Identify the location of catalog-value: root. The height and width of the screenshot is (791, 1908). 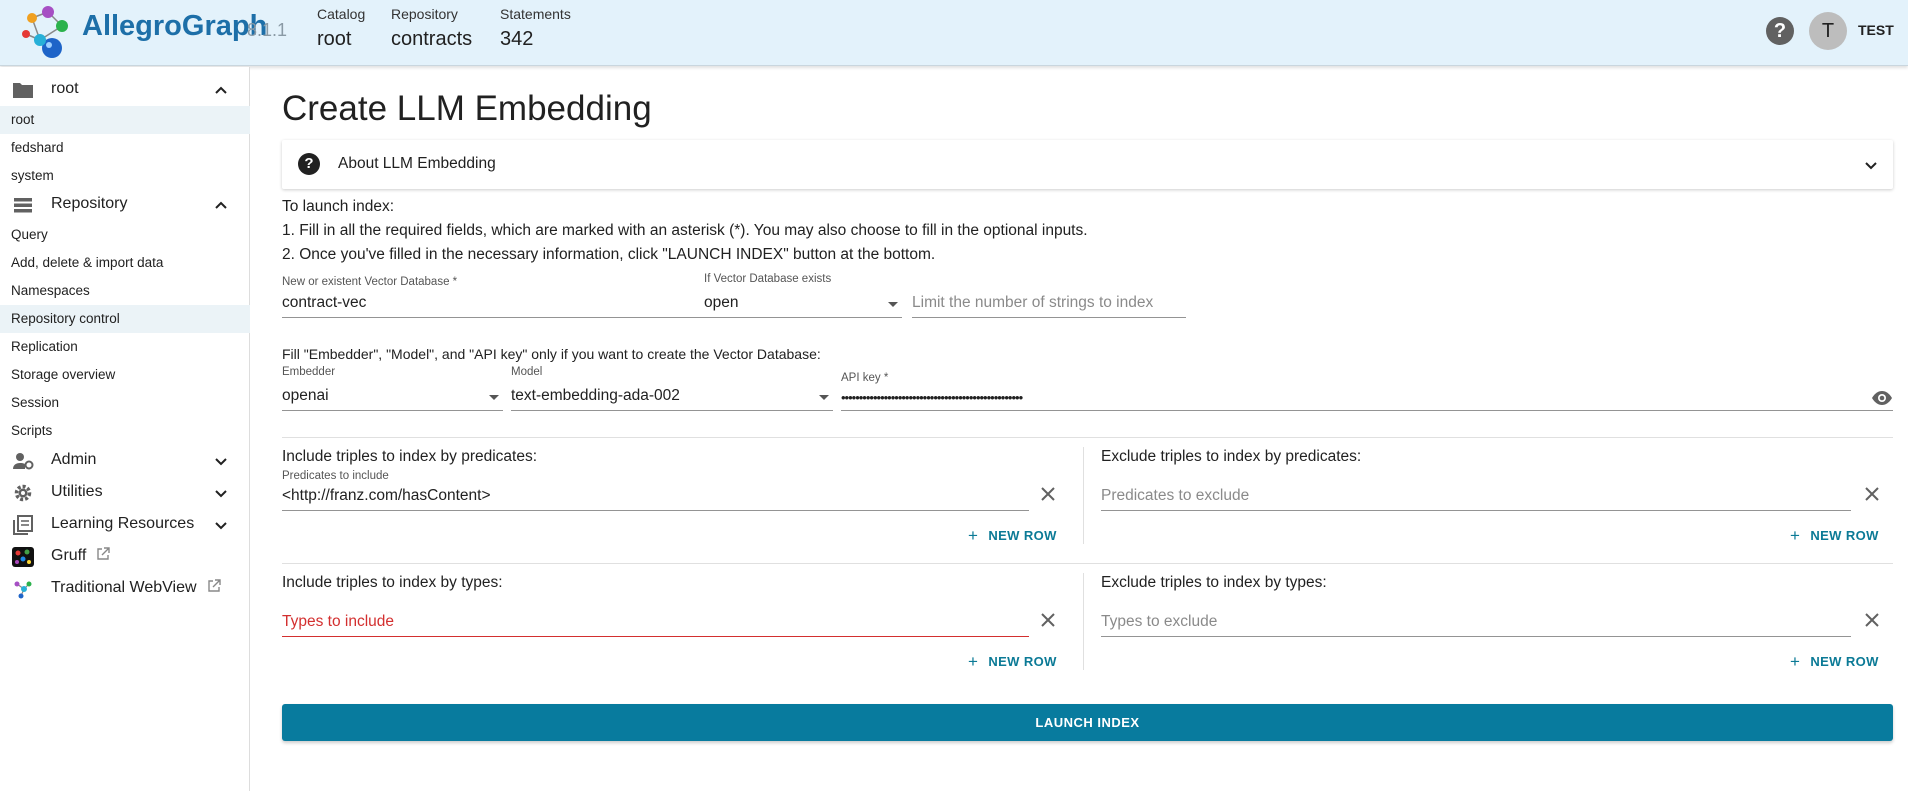
(334, 39).